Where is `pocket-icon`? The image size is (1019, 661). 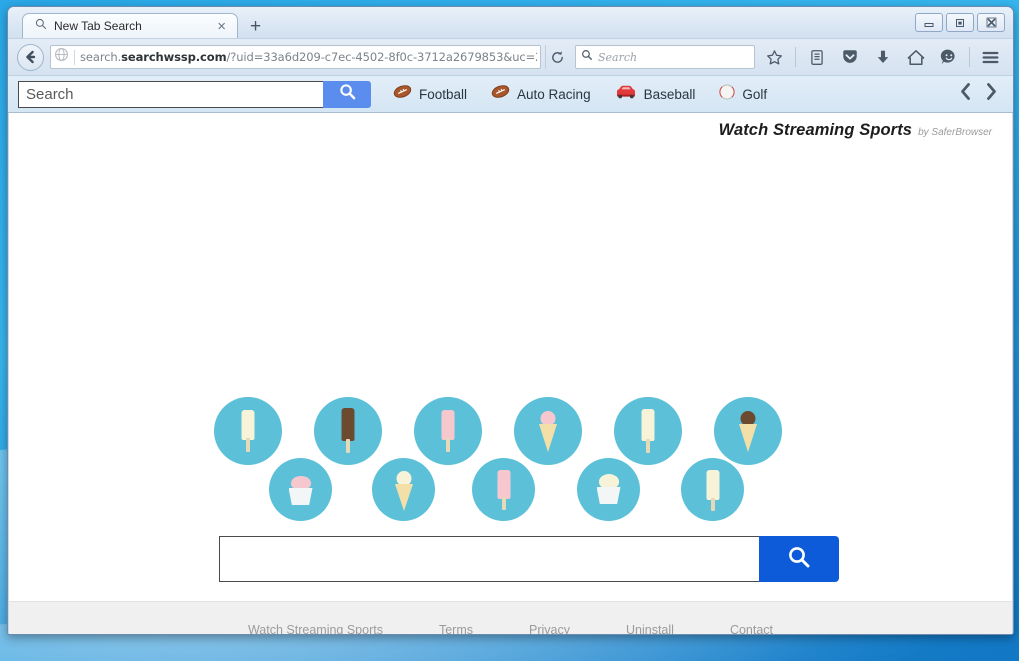 pocket-icon is located at coordinates (849, 57).